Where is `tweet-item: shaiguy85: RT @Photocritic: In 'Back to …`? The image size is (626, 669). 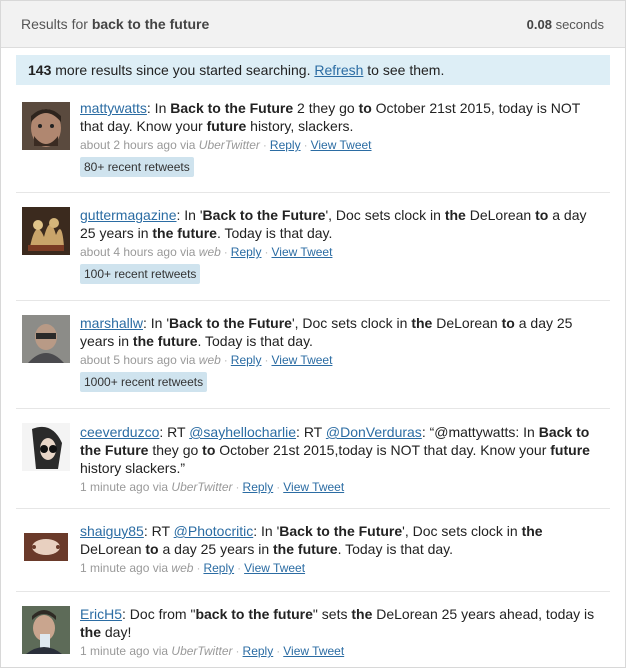
tweet-item: shaiguy85: RT @Photocritic: In 'Back to … is located at coordinates (313, 550).